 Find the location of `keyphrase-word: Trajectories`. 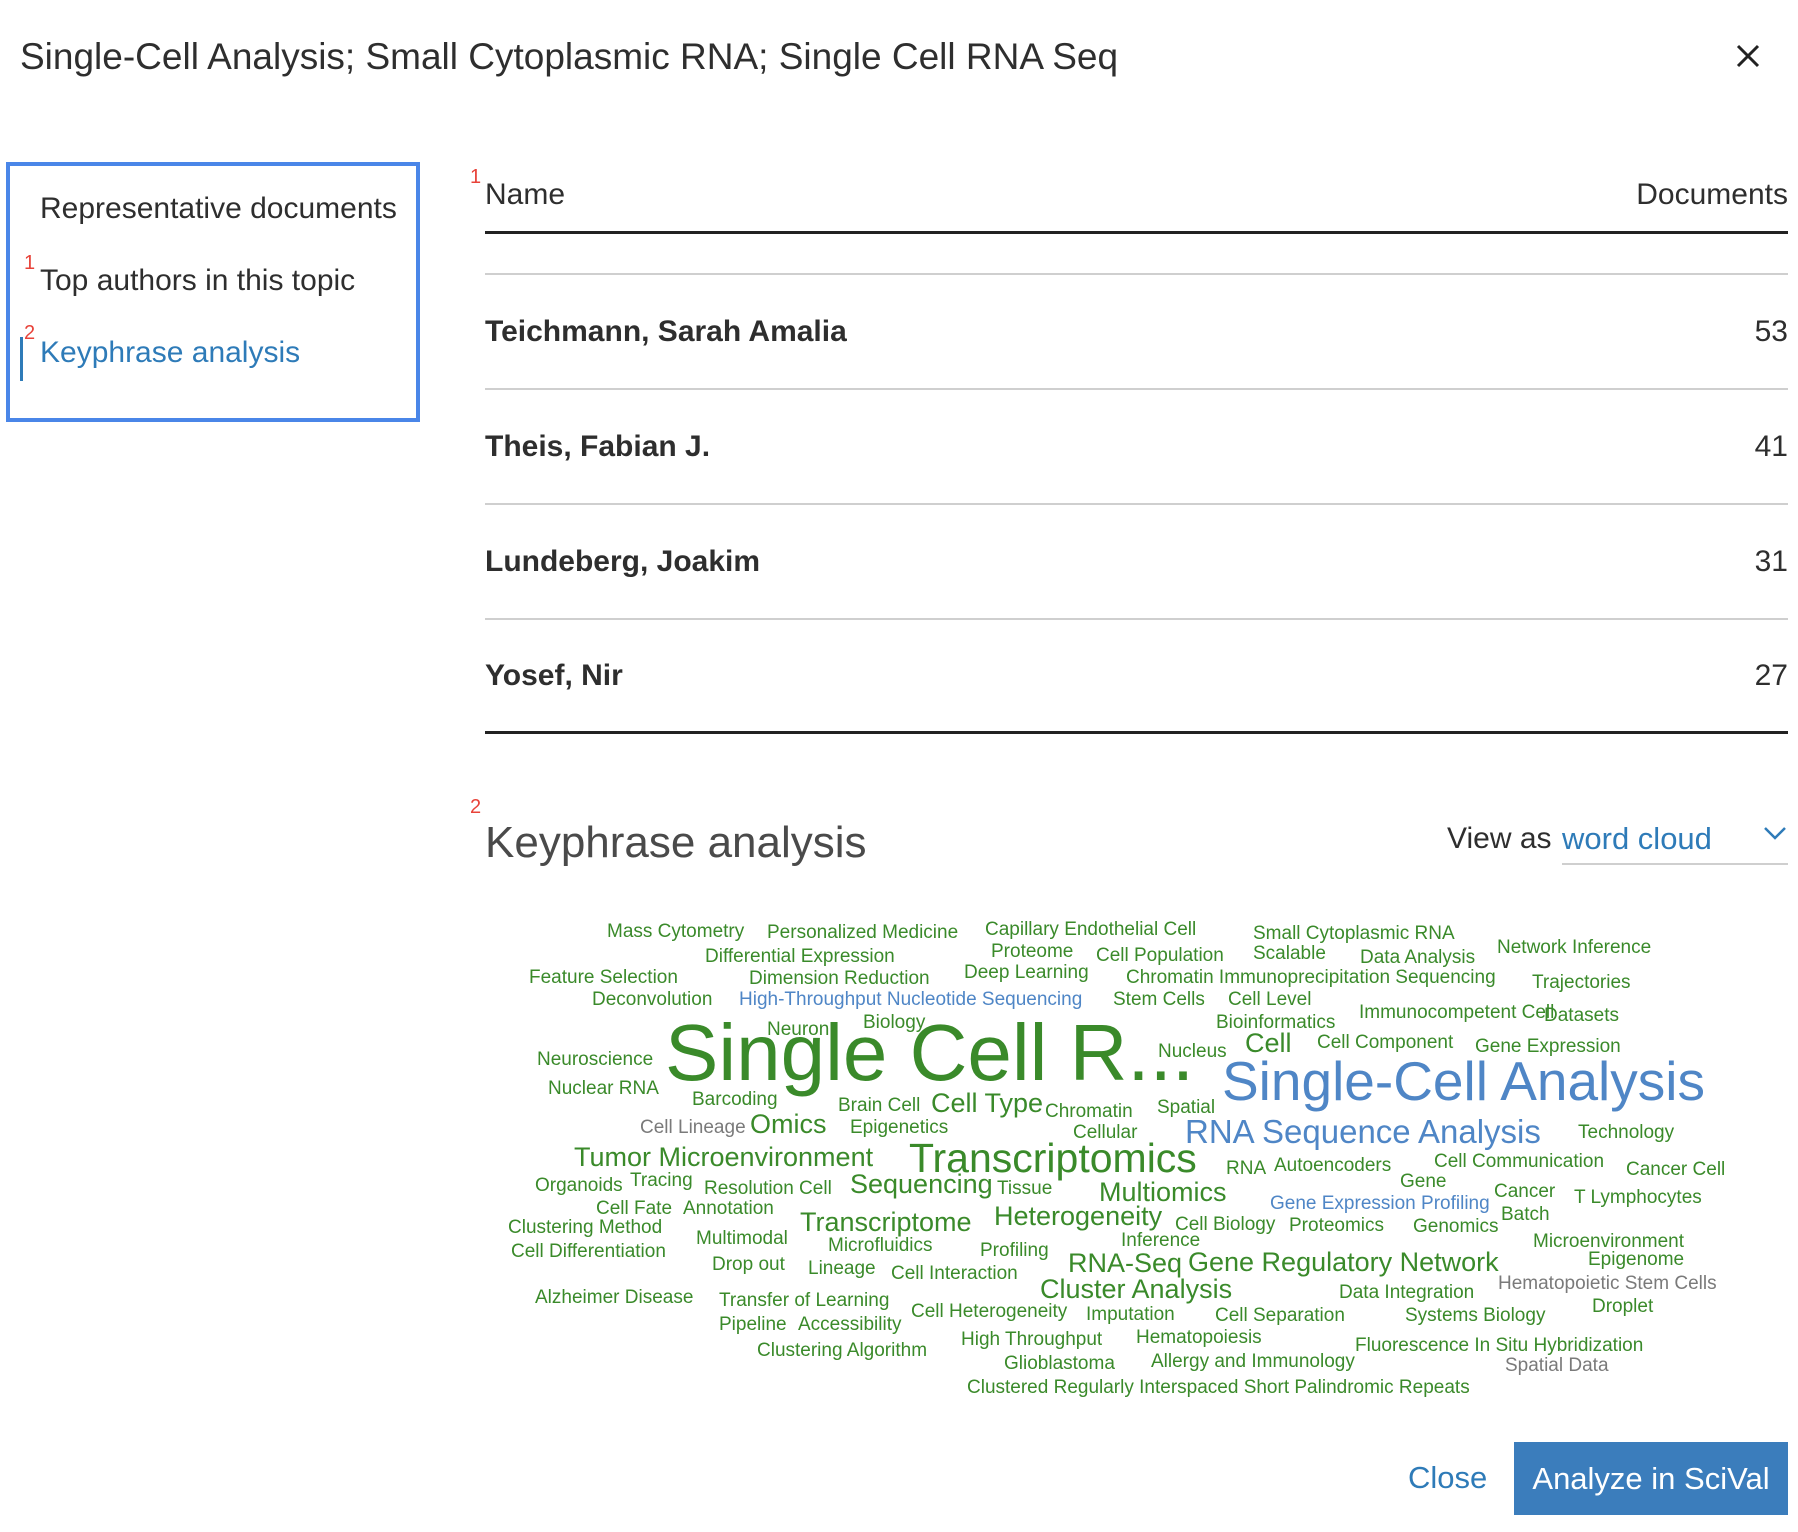

keyphrase-word: Trajectories is located at coordinates (1581, 982).